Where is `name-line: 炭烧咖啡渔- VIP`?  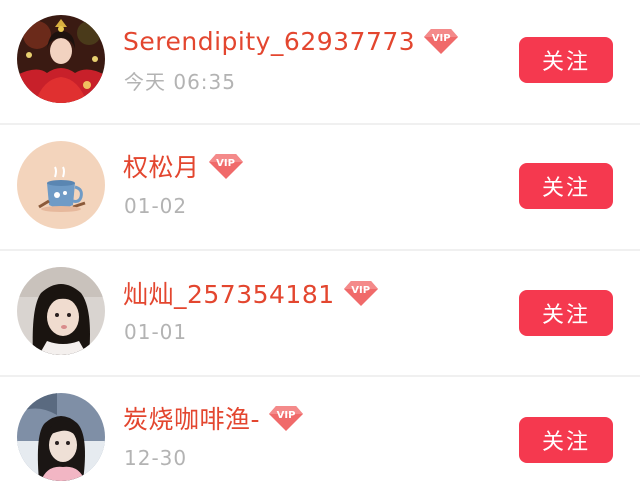
name-line: 炭烧咖啡渔- VIP is located at coordinates (213, 418).